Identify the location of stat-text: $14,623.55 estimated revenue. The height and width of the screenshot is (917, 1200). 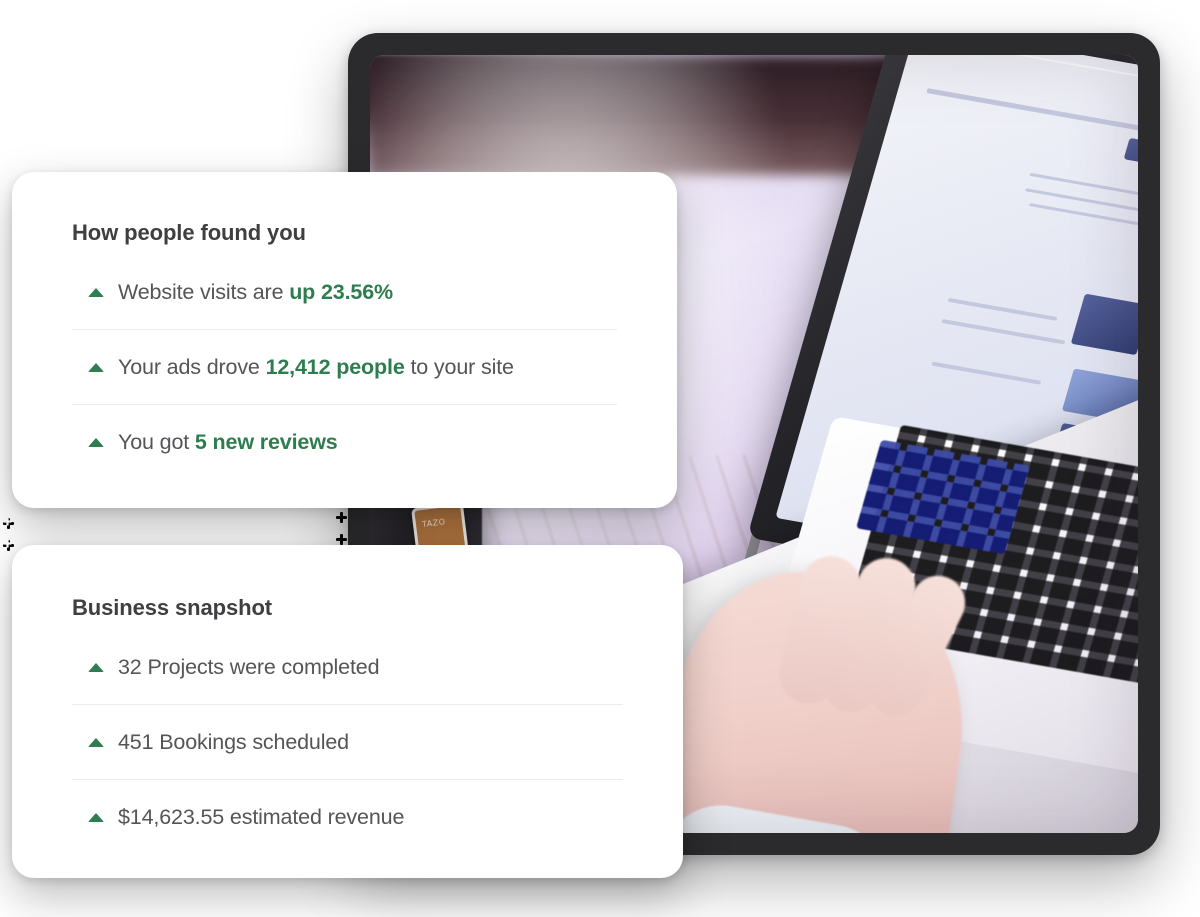
(261, 817).